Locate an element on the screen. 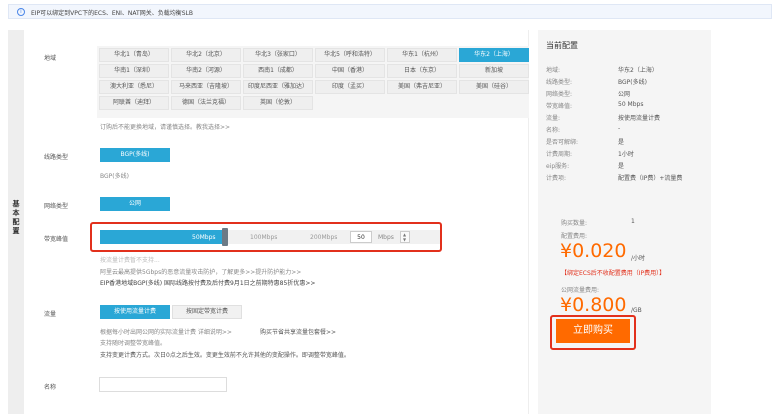  qty-value: 1 is located at coordinates (633, 221).